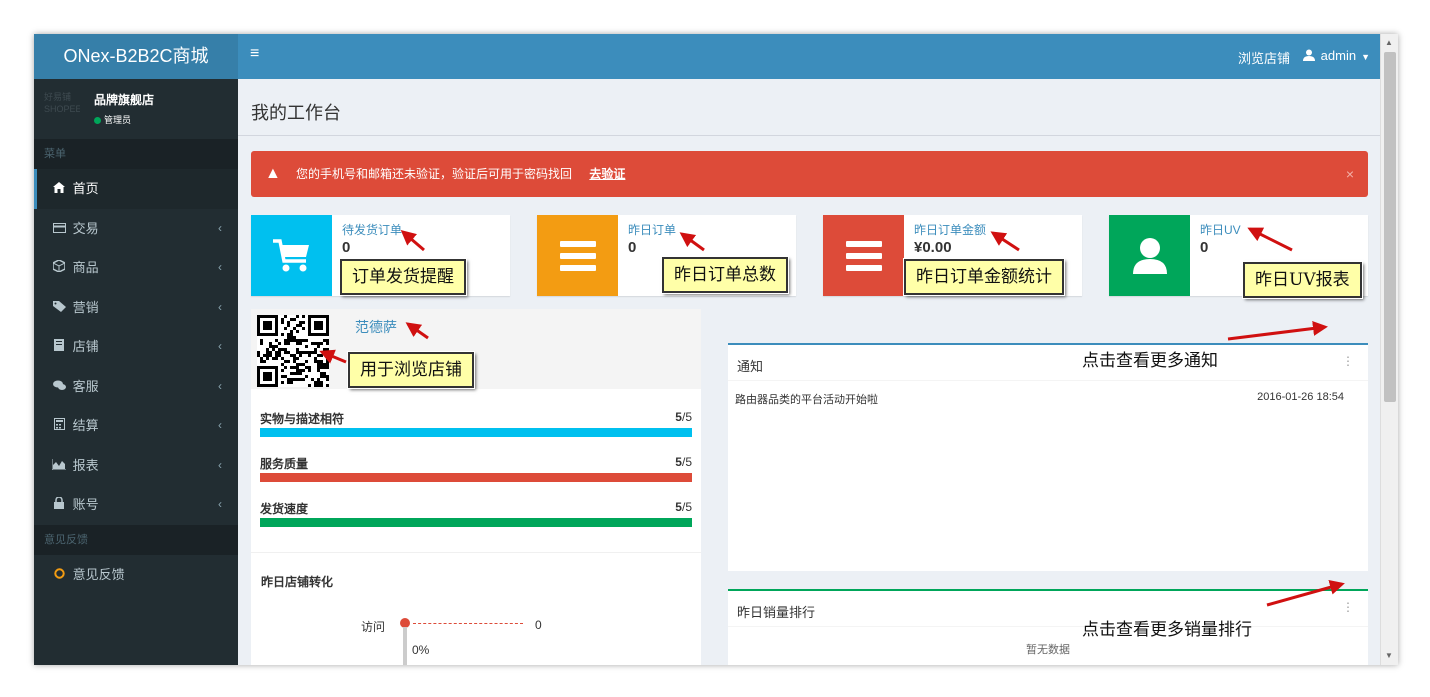  What do you see at coordinates (607, 174) in the screenshot?
I see `verify-link: 去验证` at bounding box center [607, 174].